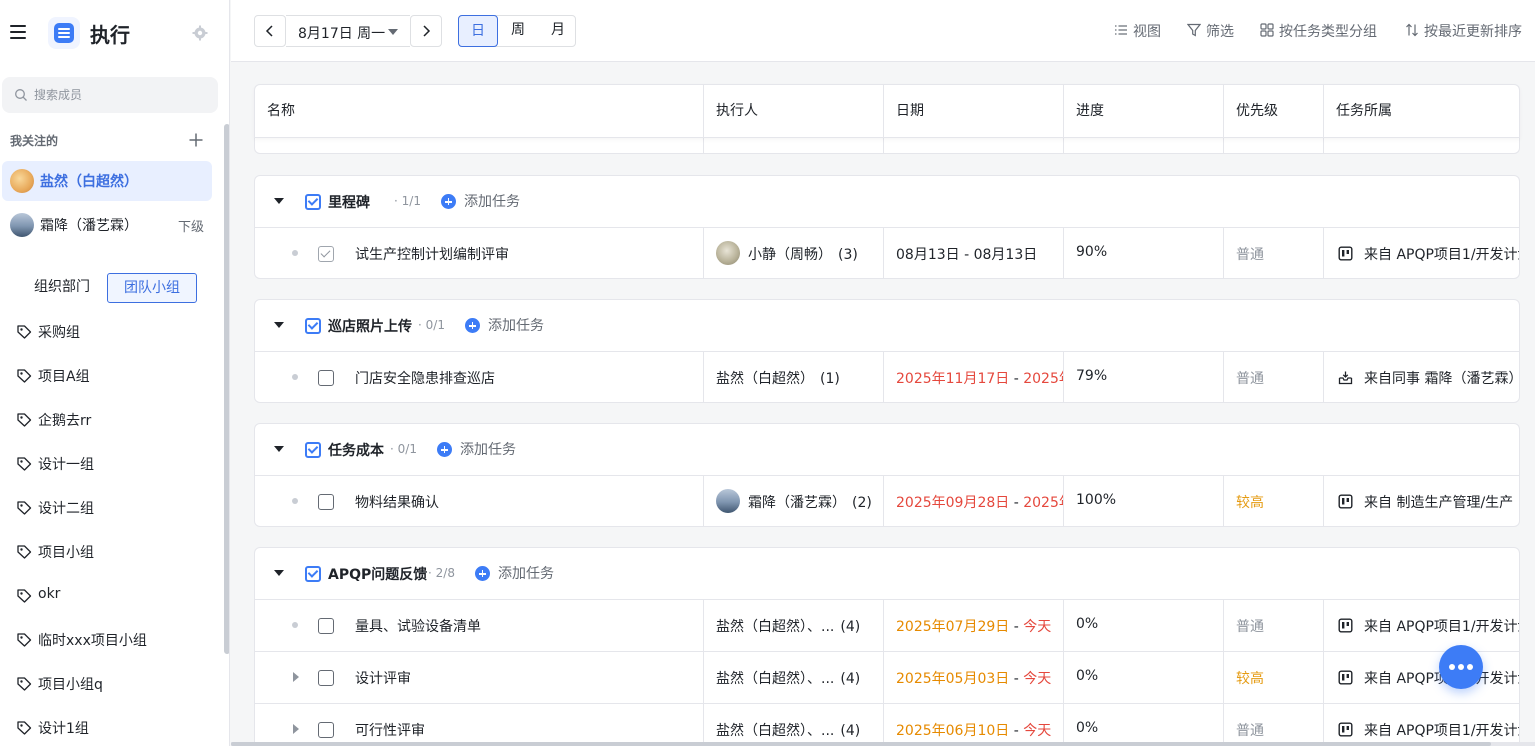  I want to click on search-input, so click(119, 95).